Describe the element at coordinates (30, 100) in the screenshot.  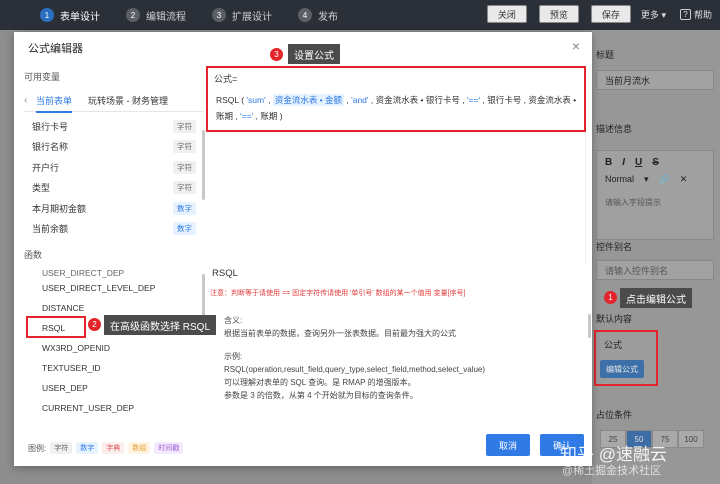
I see `chevron-left-icon: ‹` at that location.